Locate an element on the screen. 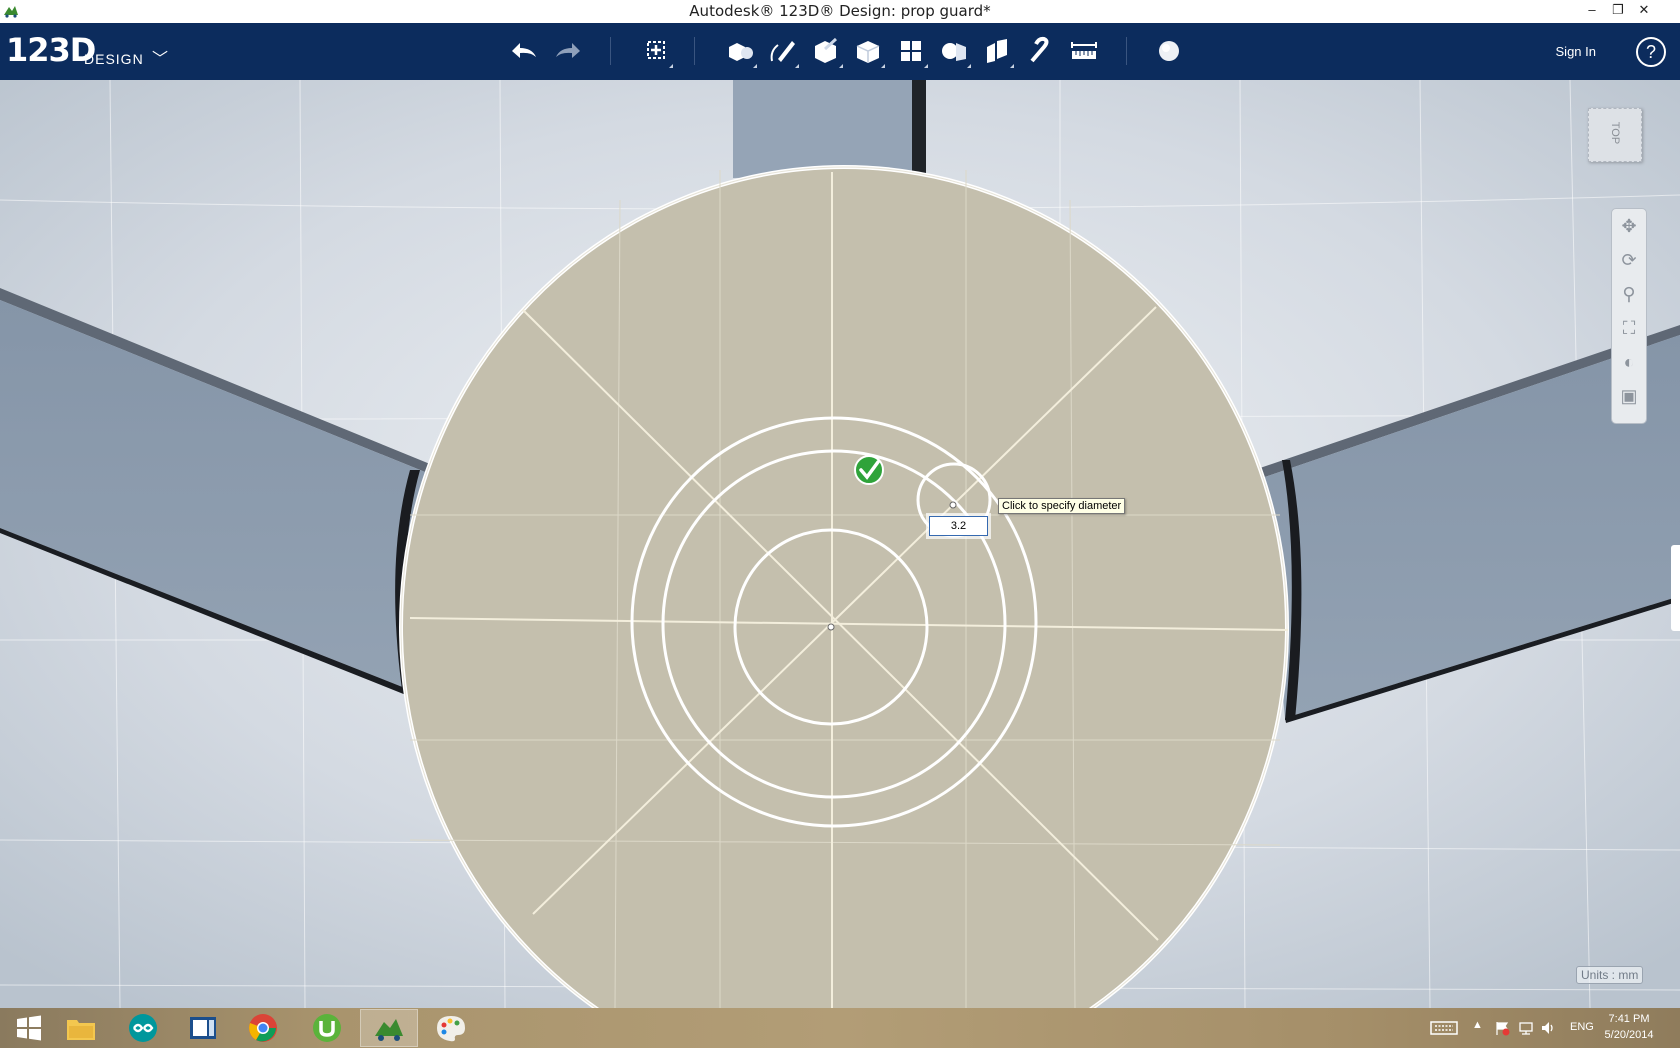 The height and width of the screenshot is (1048, 1680). zoom-button: ⚲ is located at coordinates (1629, 294).